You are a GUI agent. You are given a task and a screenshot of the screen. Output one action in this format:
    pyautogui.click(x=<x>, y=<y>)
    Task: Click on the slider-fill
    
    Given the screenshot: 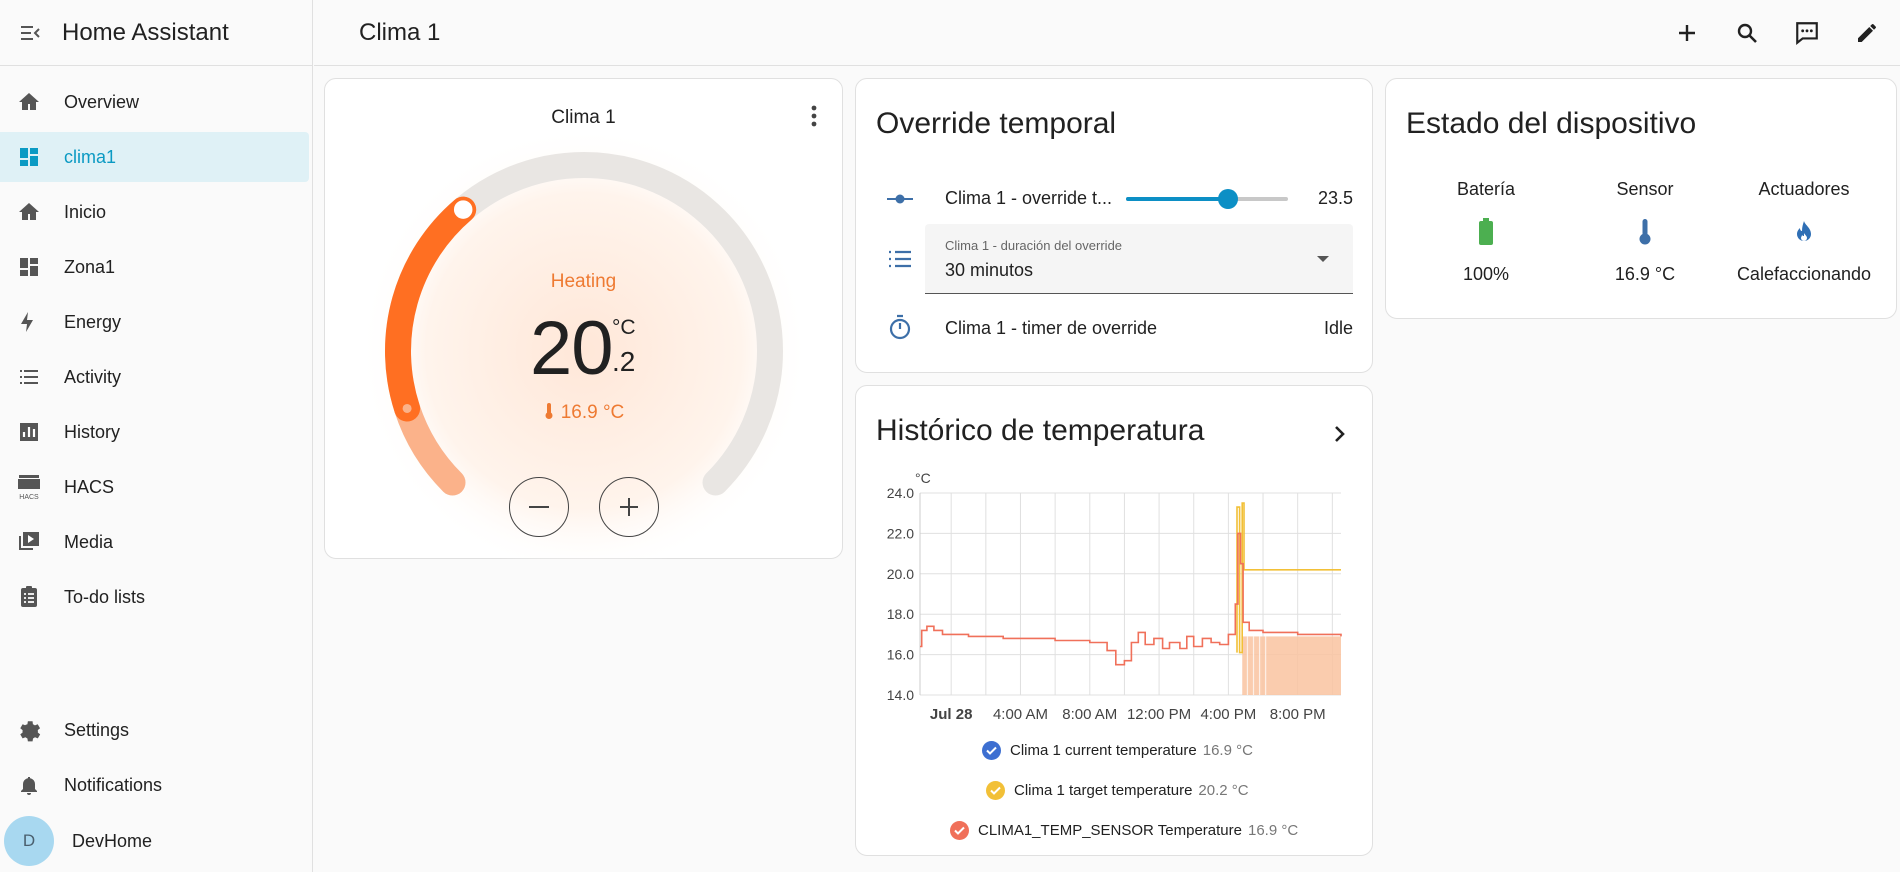 What is the action you would take?
    pyautogui.click(x=1177, y=199)
    